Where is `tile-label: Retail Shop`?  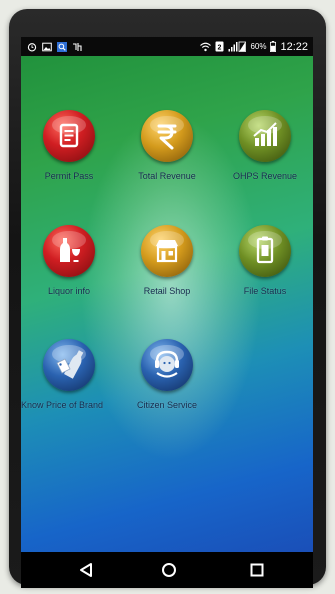
tile-label: Retail Shop is located at coordinates (167, 291).